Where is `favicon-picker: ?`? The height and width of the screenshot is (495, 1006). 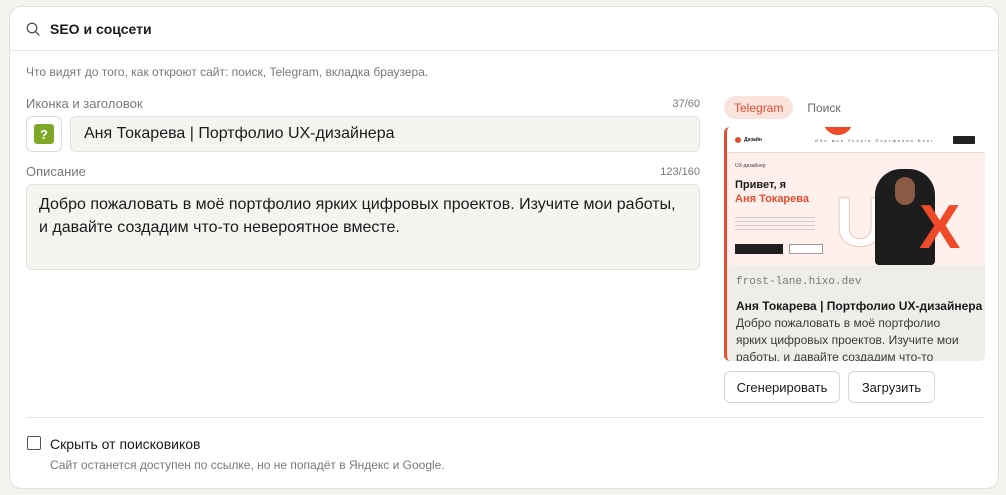
favicon-picker: ? is located at coordinates (44, 134).